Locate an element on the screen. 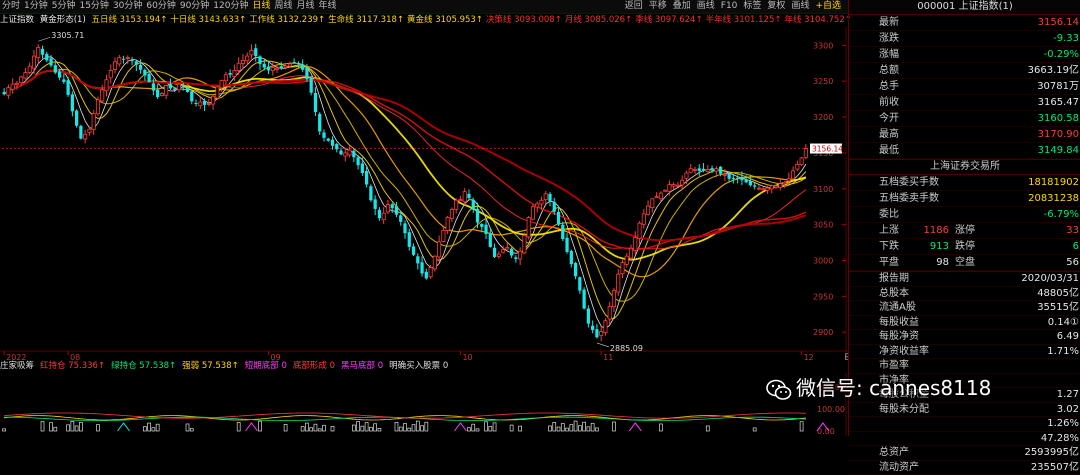 The image size is (1080, 475). period-tab-6: 90分钟 is located at coordinates (194, 6).